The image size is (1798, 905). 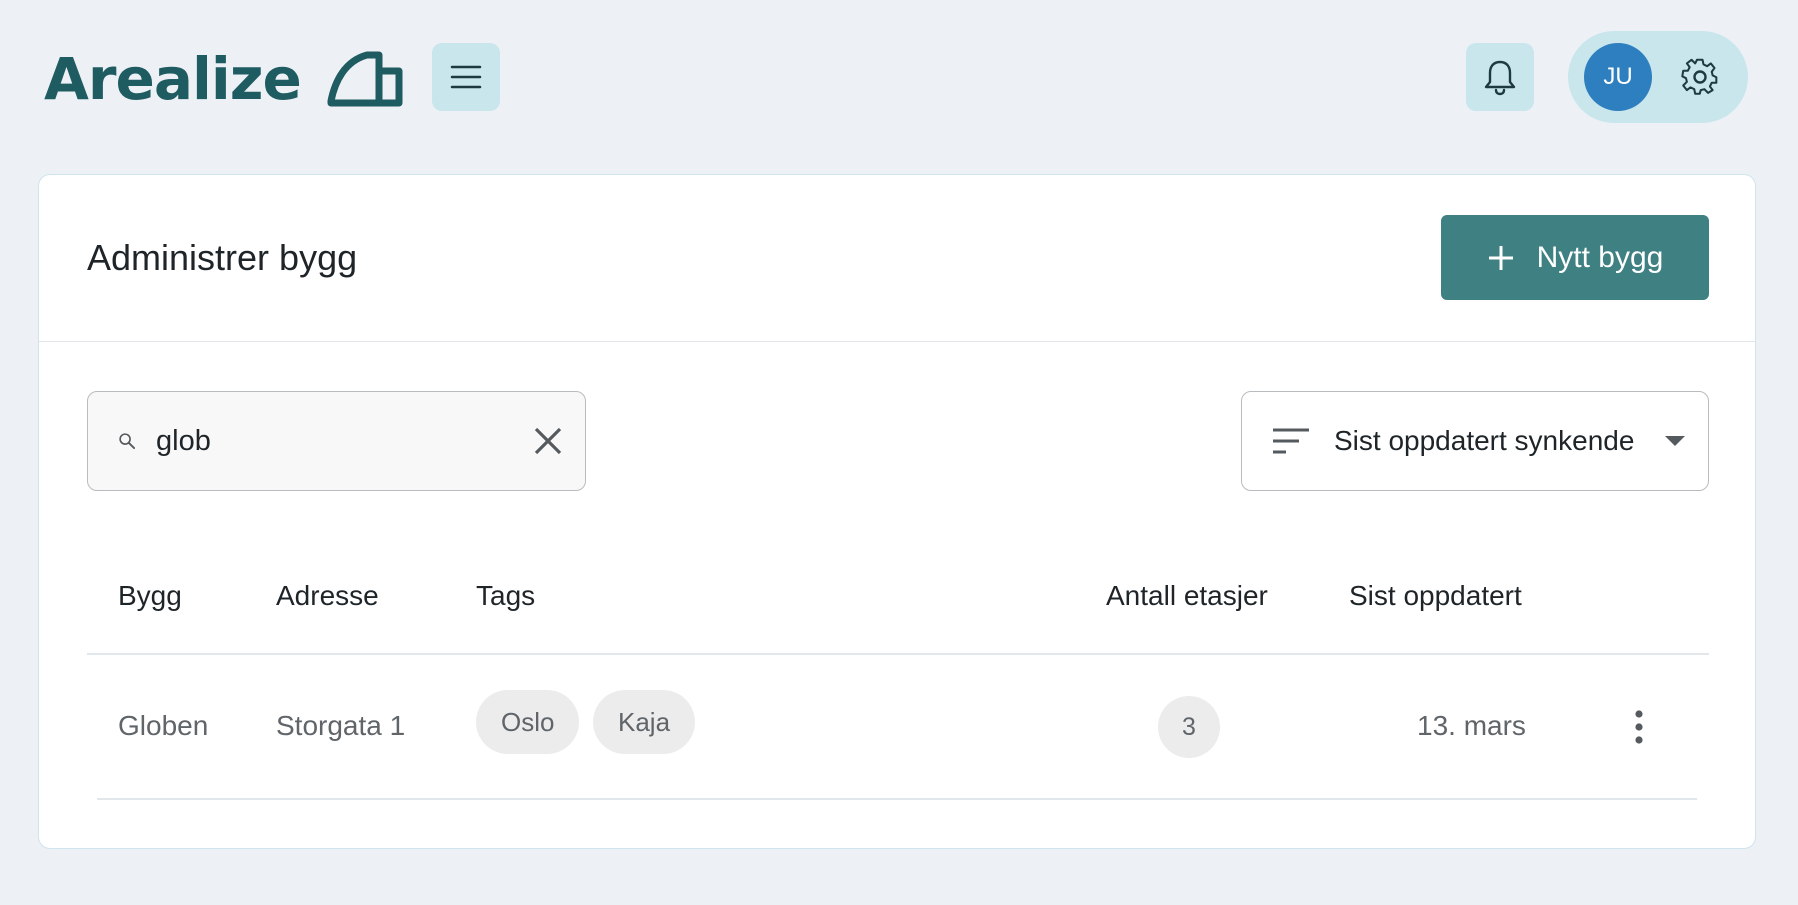 What do you see at coordinates (1600, 257) in the screenshot?
I see `new-building-label: Nytt bygg` at bounding box center [1600, 257].